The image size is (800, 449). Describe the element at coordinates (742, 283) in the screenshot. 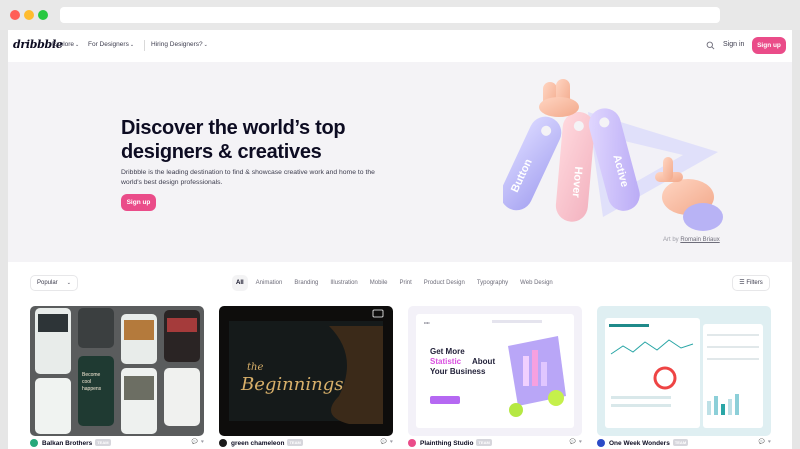

I see `filters-icon: ☰` at that location.